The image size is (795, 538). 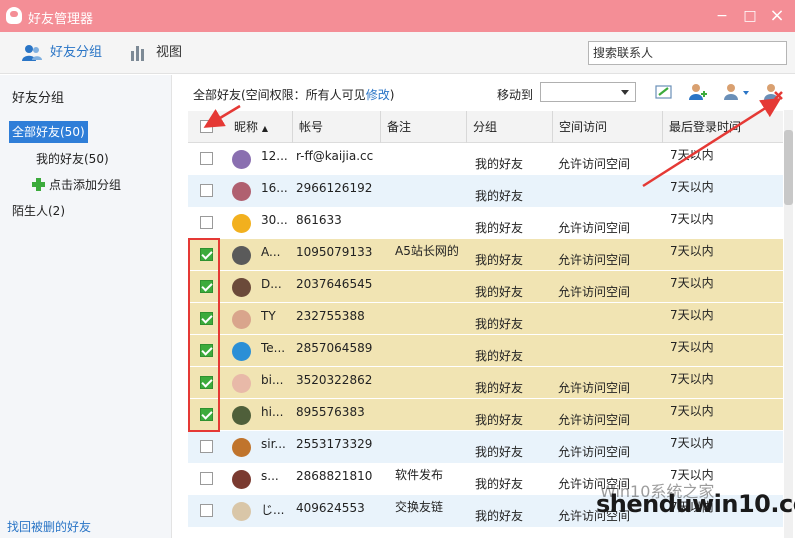 I want to click on table-row: 30... 861633 我的好友 允许访问空间 7天以内, so click(x=485, y=223).